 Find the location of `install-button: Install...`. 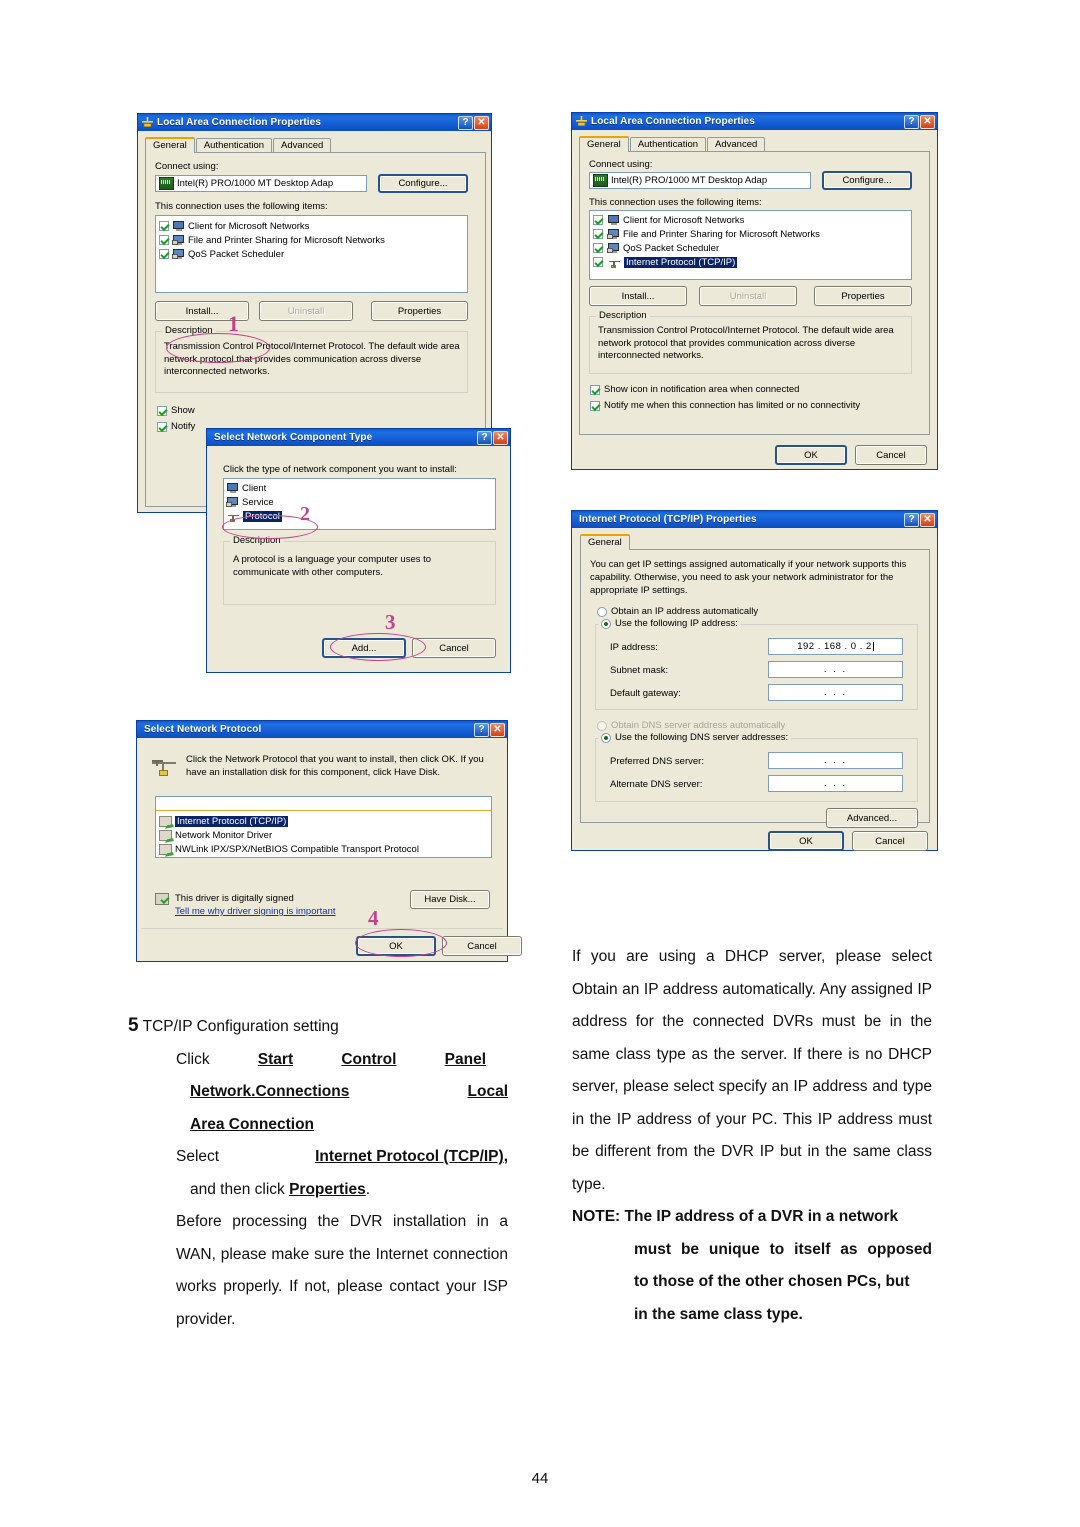

install-button: Install... is located at coordinates (638, 296).